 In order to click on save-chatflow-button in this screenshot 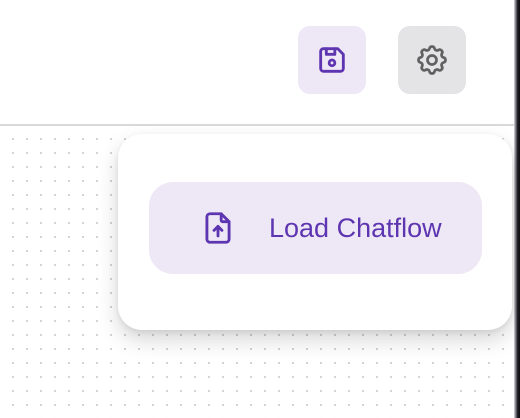, I will do `click(332, 60)`.